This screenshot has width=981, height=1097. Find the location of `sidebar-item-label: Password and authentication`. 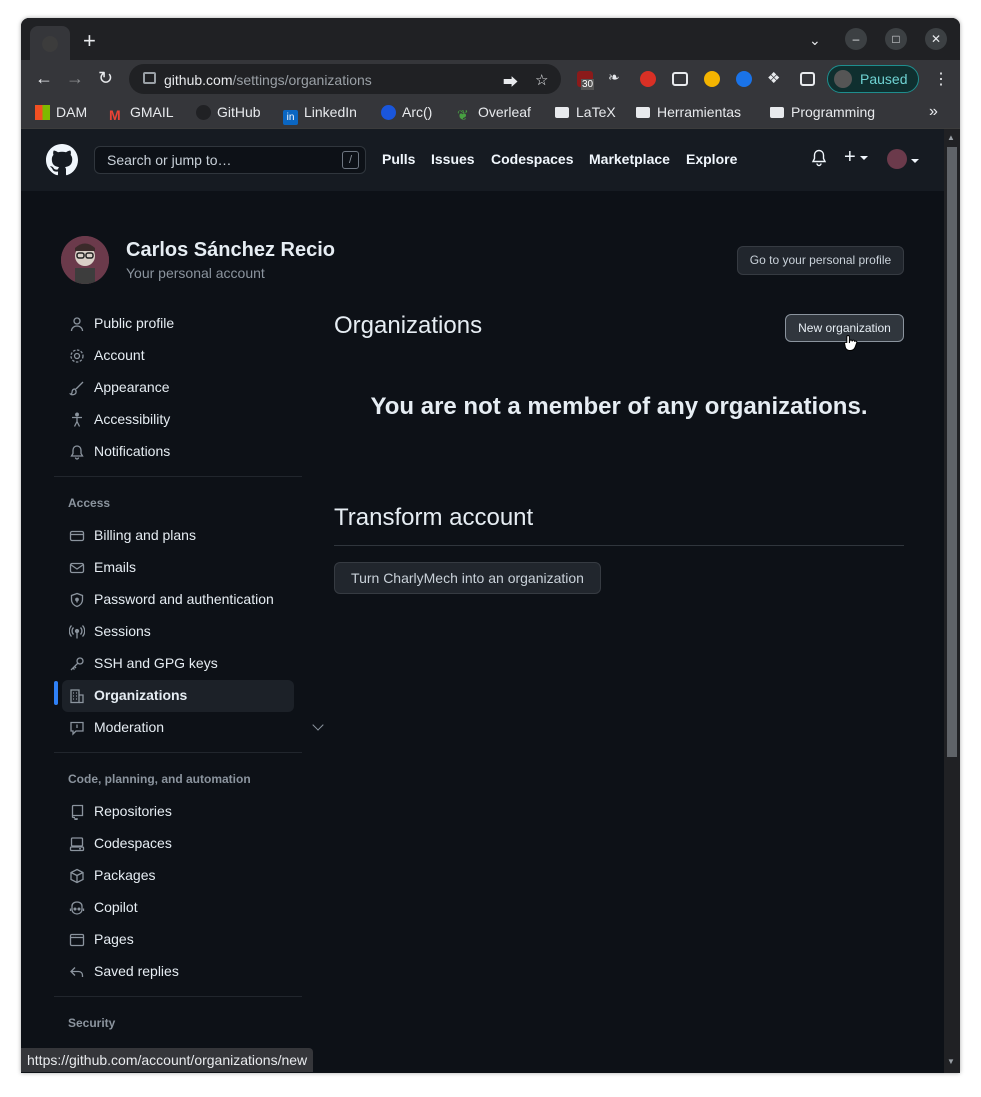

sidebar-item-label: Password and authentication is located at coordinates (184, 599).